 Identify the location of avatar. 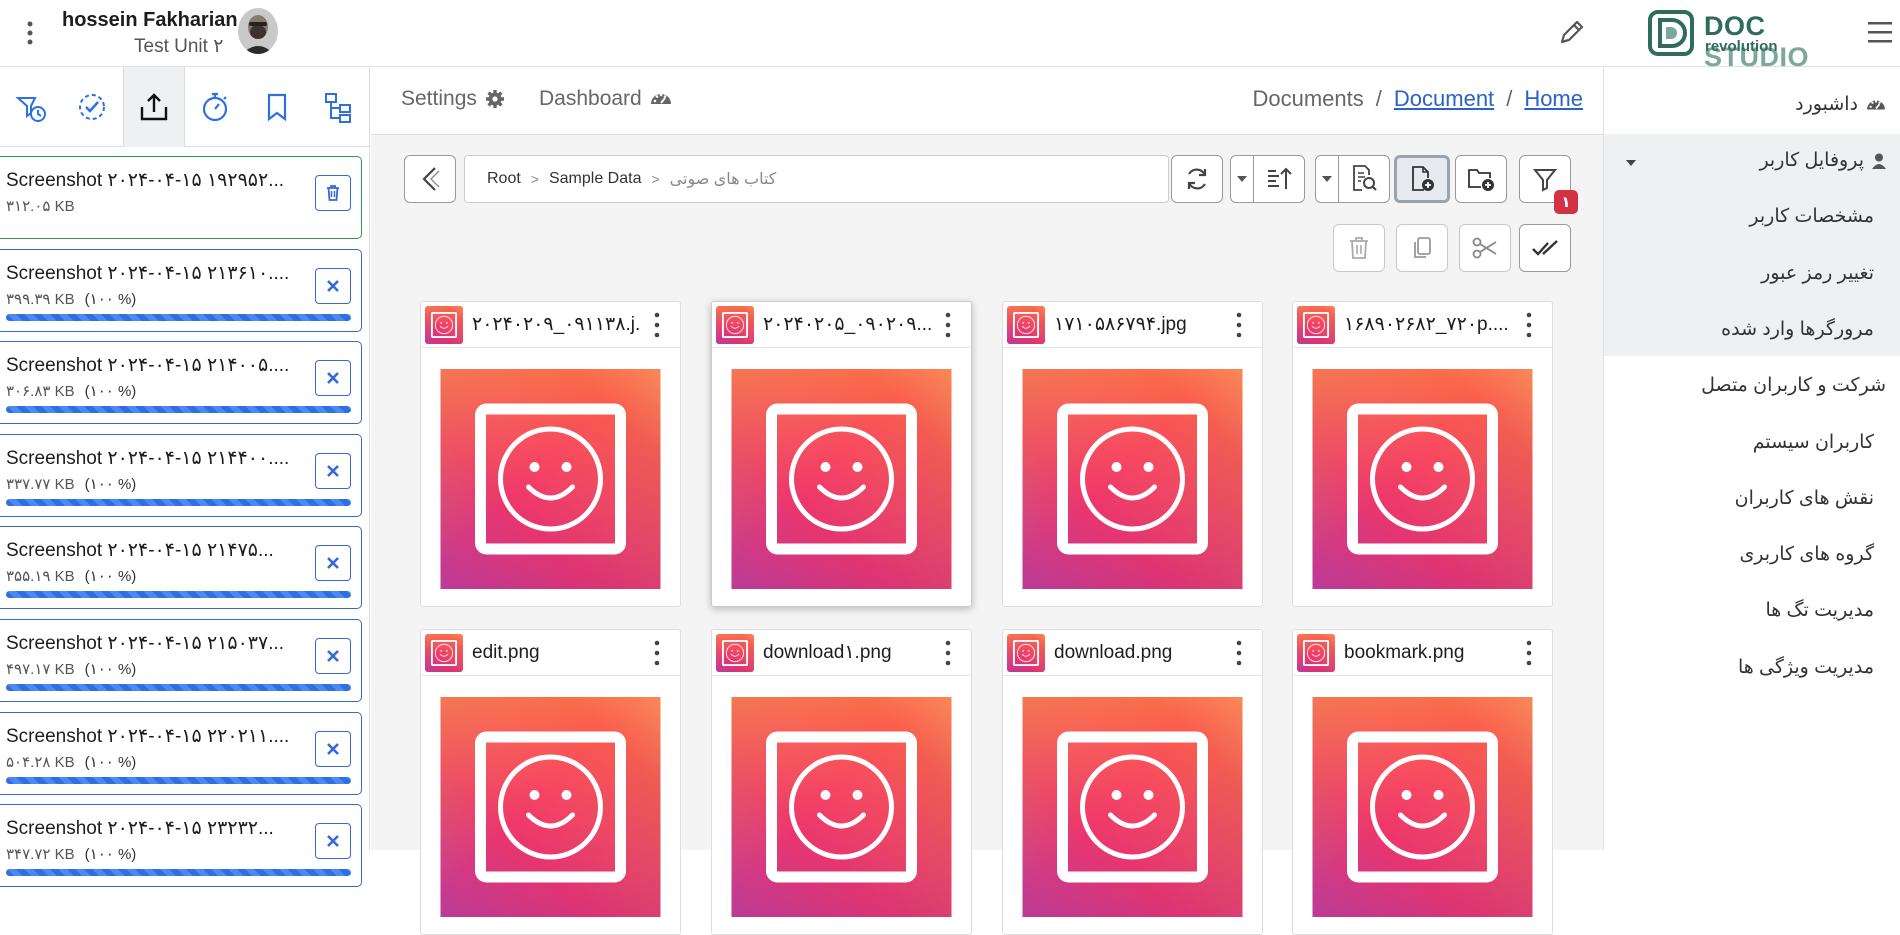
(258, 31).